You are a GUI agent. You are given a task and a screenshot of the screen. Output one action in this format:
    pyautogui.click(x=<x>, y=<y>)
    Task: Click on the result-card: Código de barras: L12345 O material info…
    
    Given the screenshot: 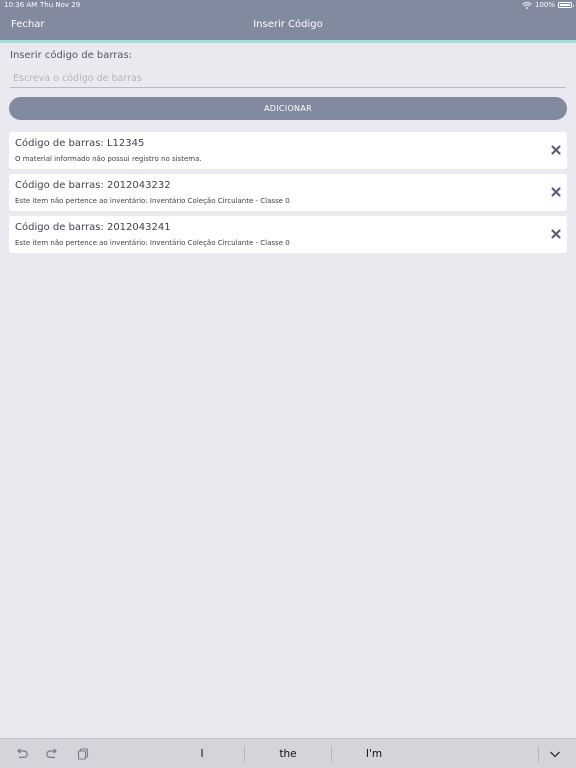 What is the action you would take?
    pyautogui.click(x=288, y=150)
    